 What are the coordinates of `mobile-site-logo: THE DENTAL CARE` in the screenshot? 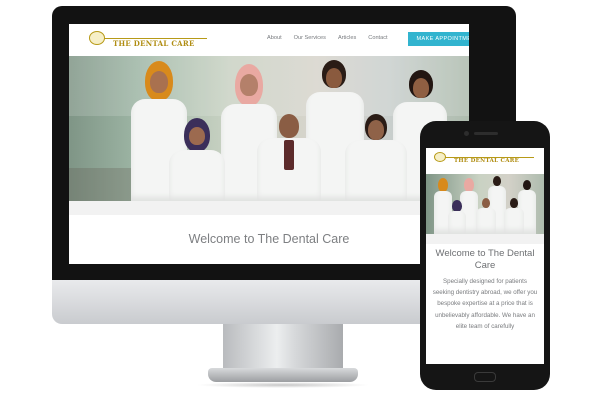 It's located at (485, 159).